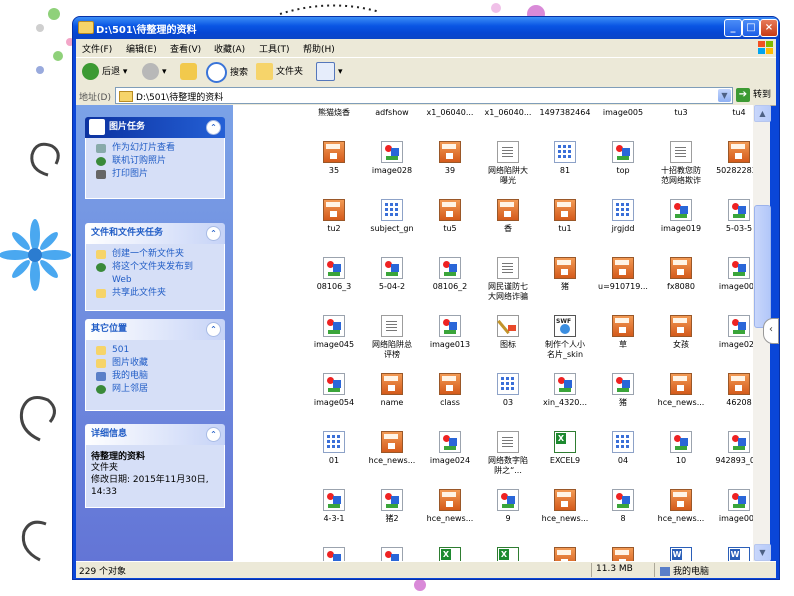  Describe the element at coordinates (762, 552) in the screenshot. I see `scroll-down-icon: ▼` at that location.